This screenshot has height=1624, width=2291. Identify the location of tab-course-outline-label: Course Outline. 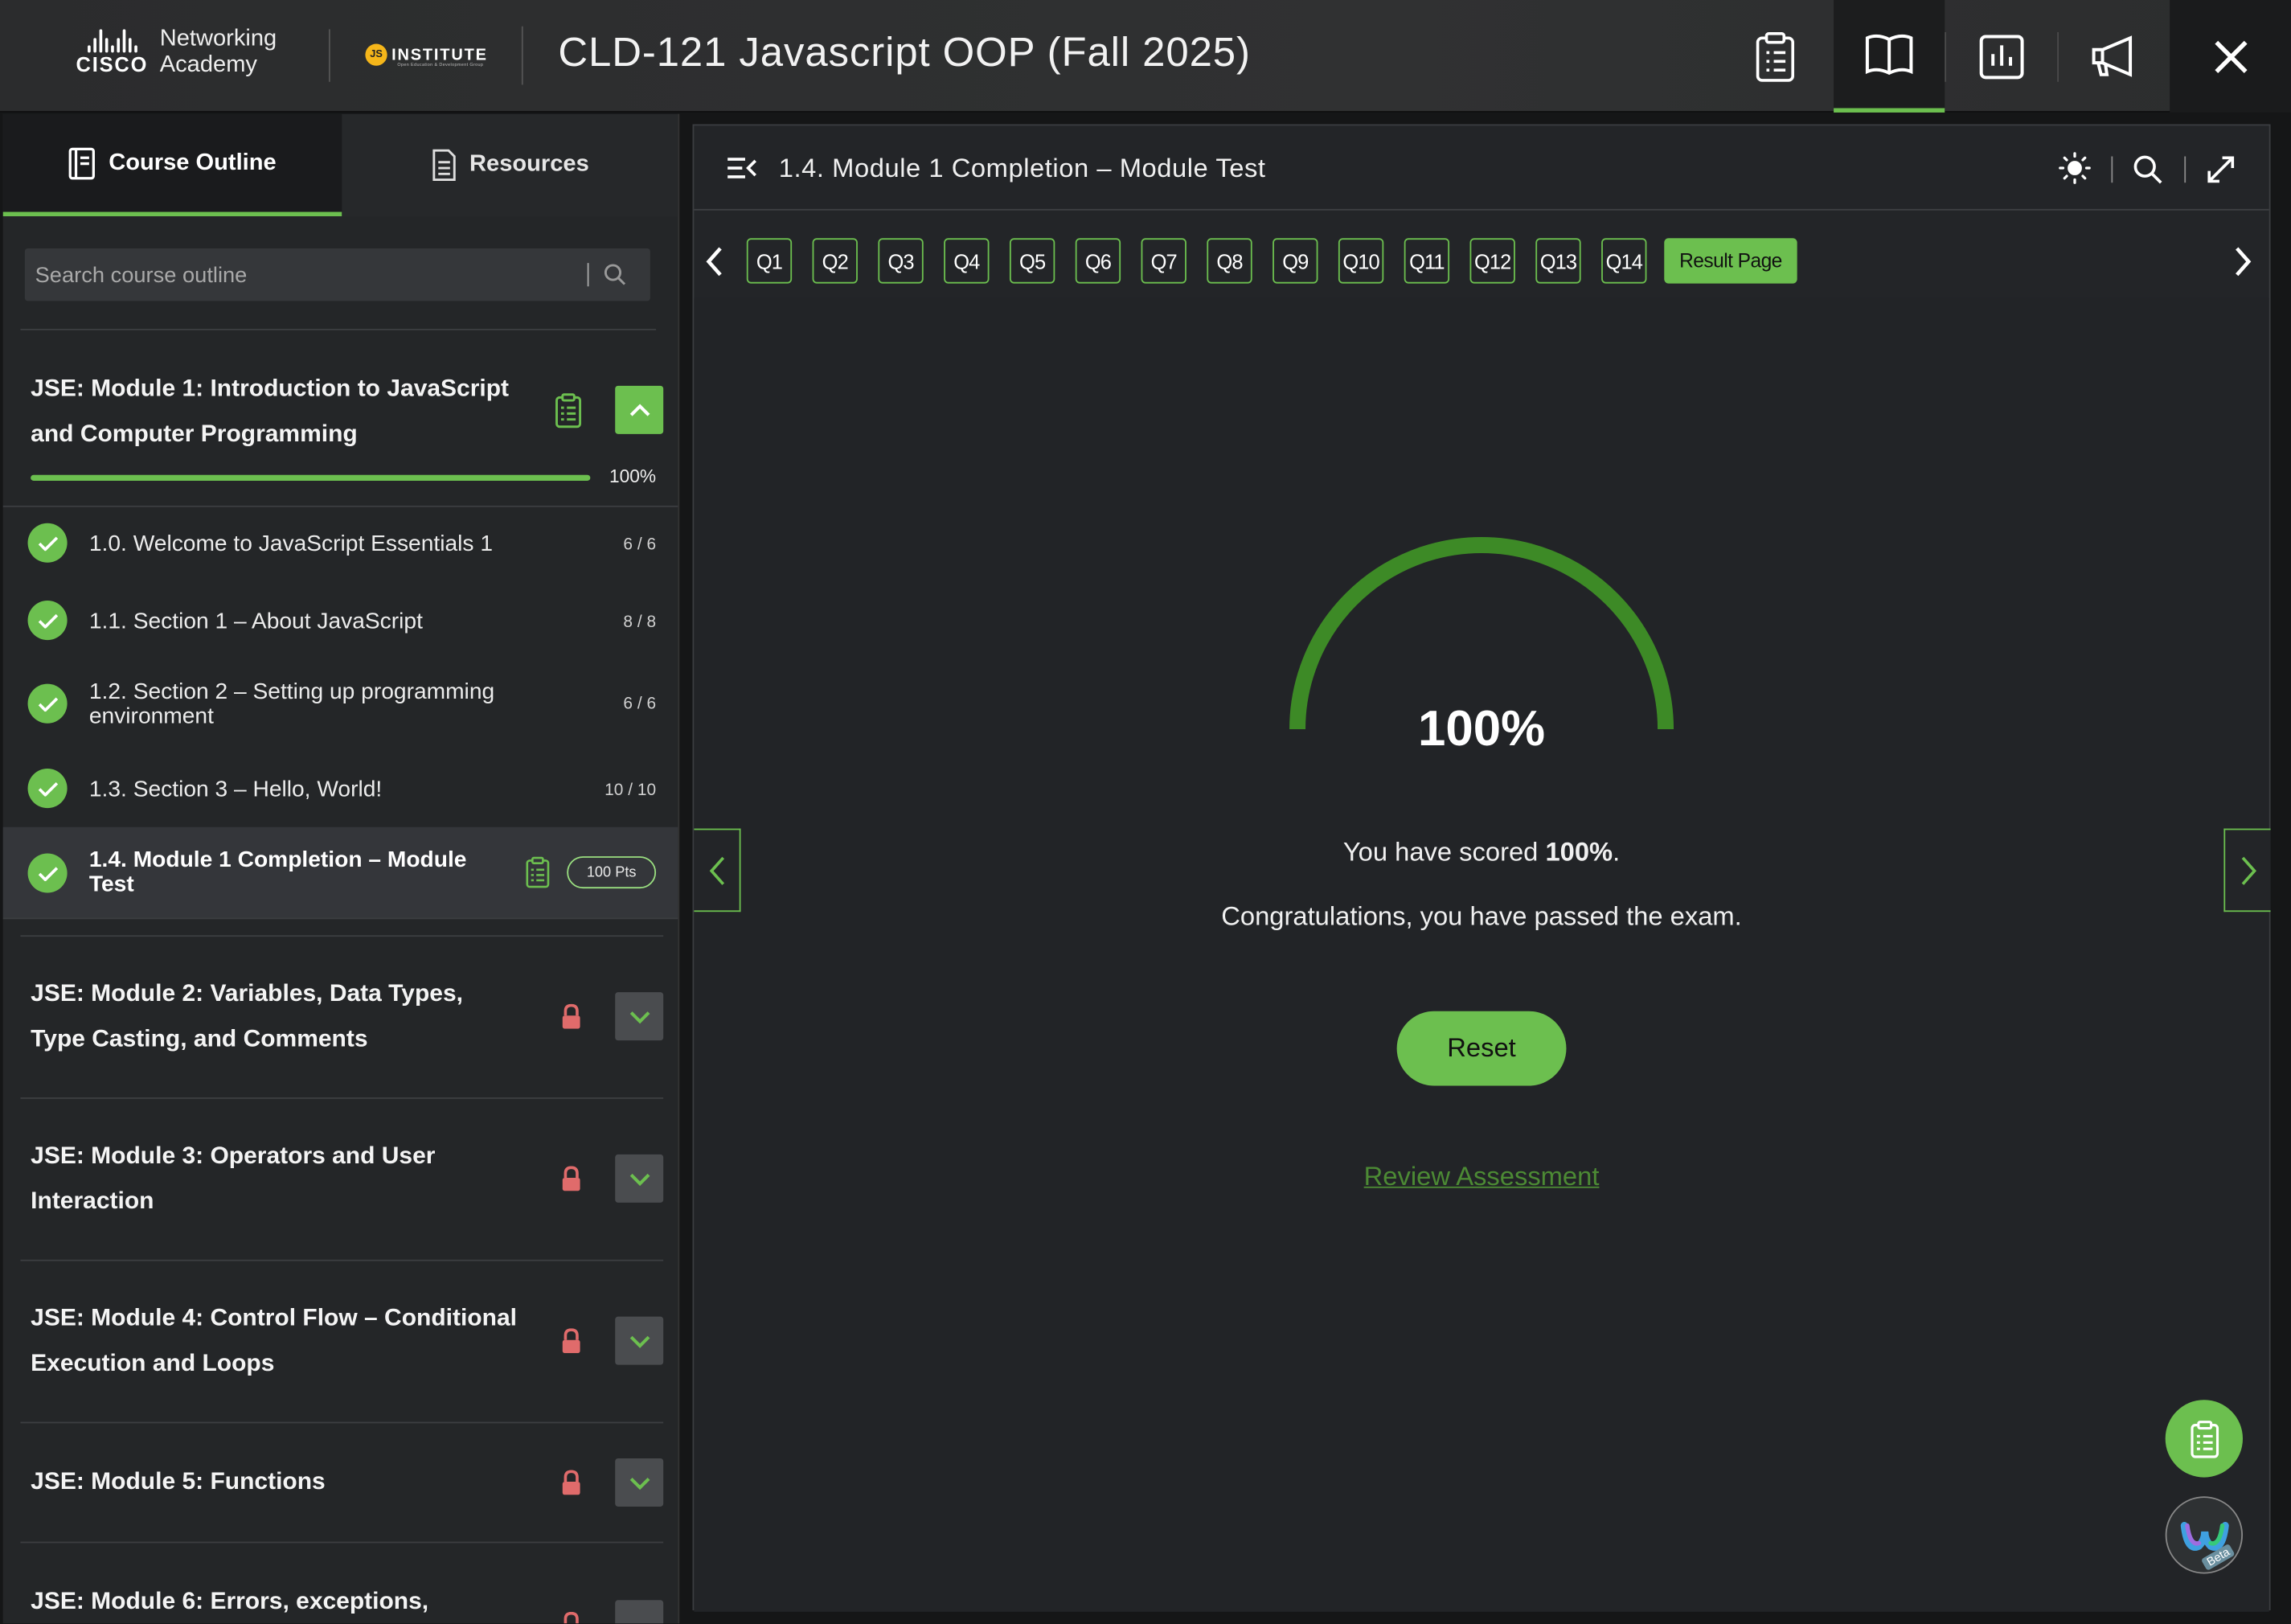
(193, 163).